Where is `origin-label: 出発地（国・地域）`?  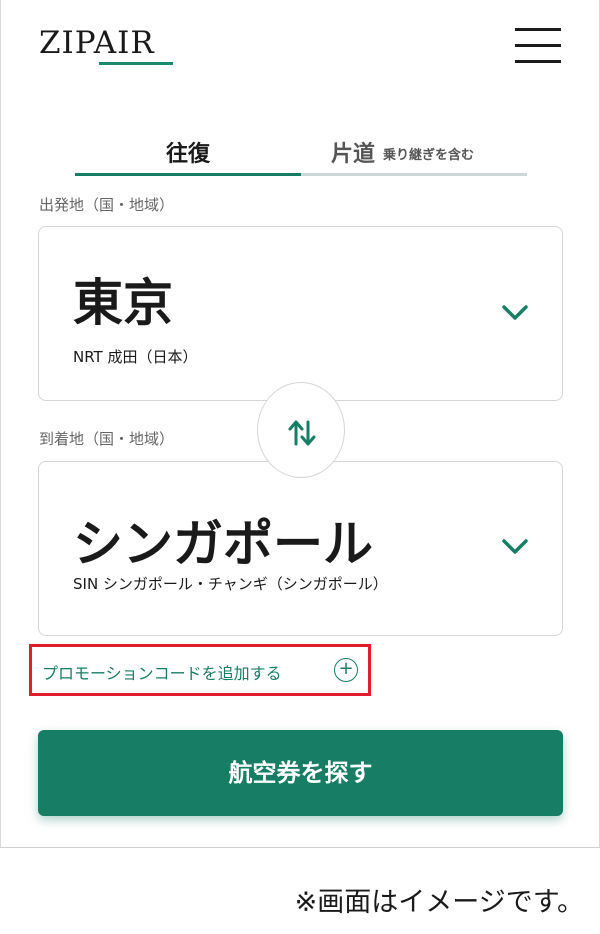 origin-label: 出発地（国・地域） is located at coordinates (107, 205).